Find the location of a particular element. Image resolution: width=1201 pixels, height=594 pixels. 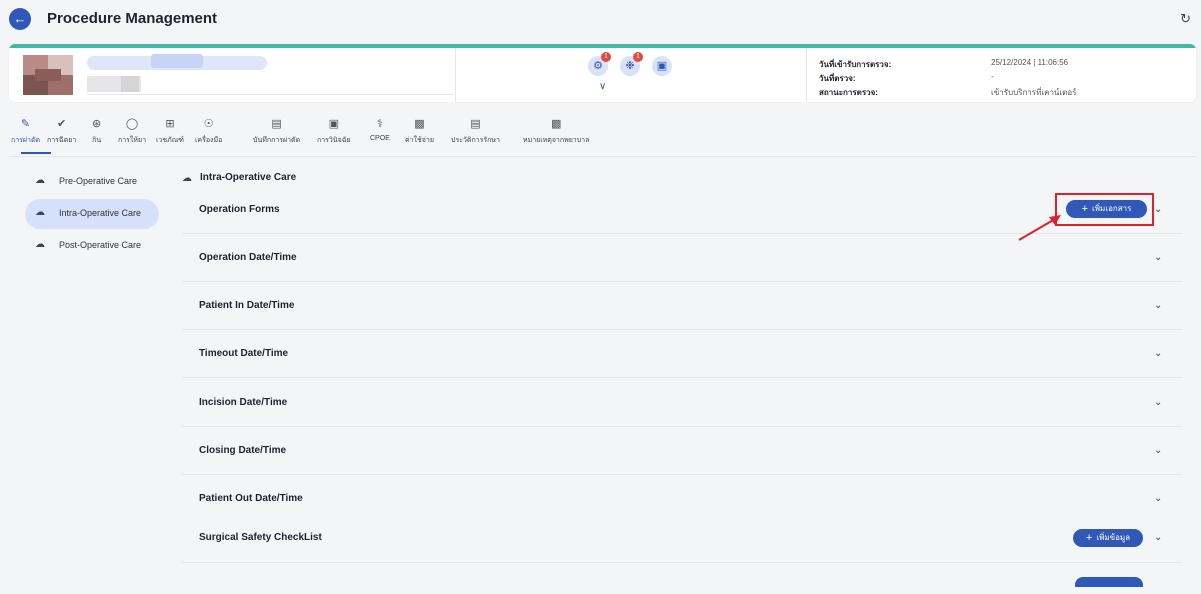

status-value: เข้ารับบริการที่เคาน์เตอร์ is located at coordinates (1034, 92).